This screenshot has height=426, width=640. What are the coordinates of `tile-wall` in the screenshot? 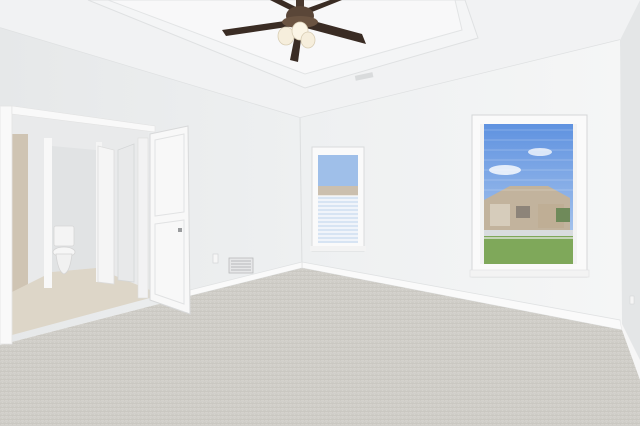 It's located at (20, 213).